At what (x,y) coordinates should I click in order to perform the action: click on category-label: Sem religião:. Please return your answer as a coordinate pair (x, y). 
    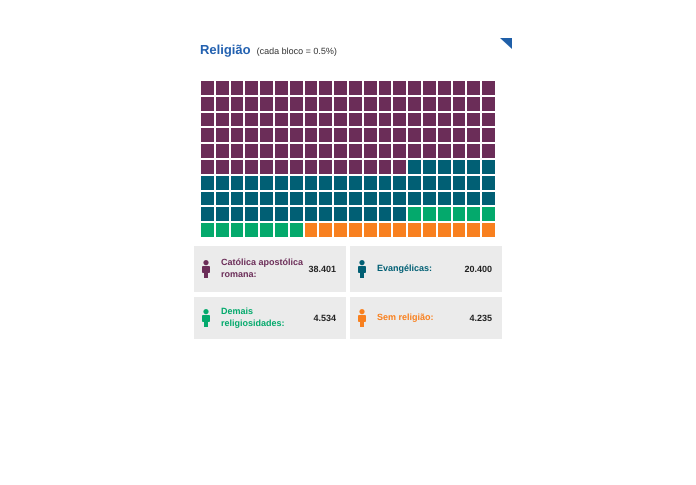
    Looking at the image, I should click on (406, 318).